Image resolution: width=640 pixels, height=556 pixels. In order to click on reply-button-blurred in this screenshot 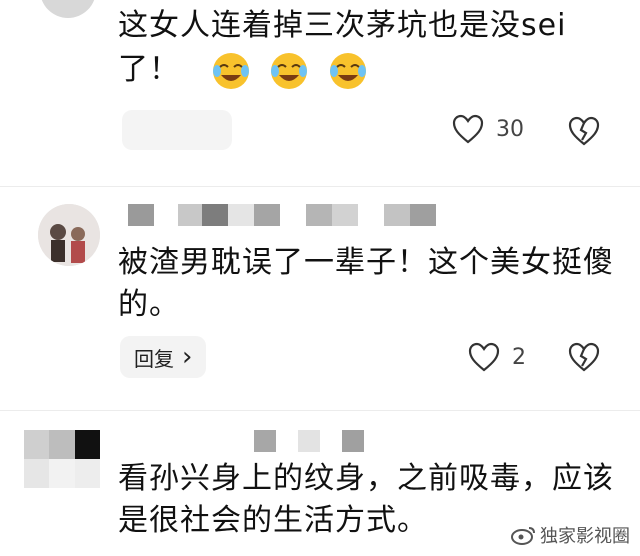, I will do `click(177, 130)`.